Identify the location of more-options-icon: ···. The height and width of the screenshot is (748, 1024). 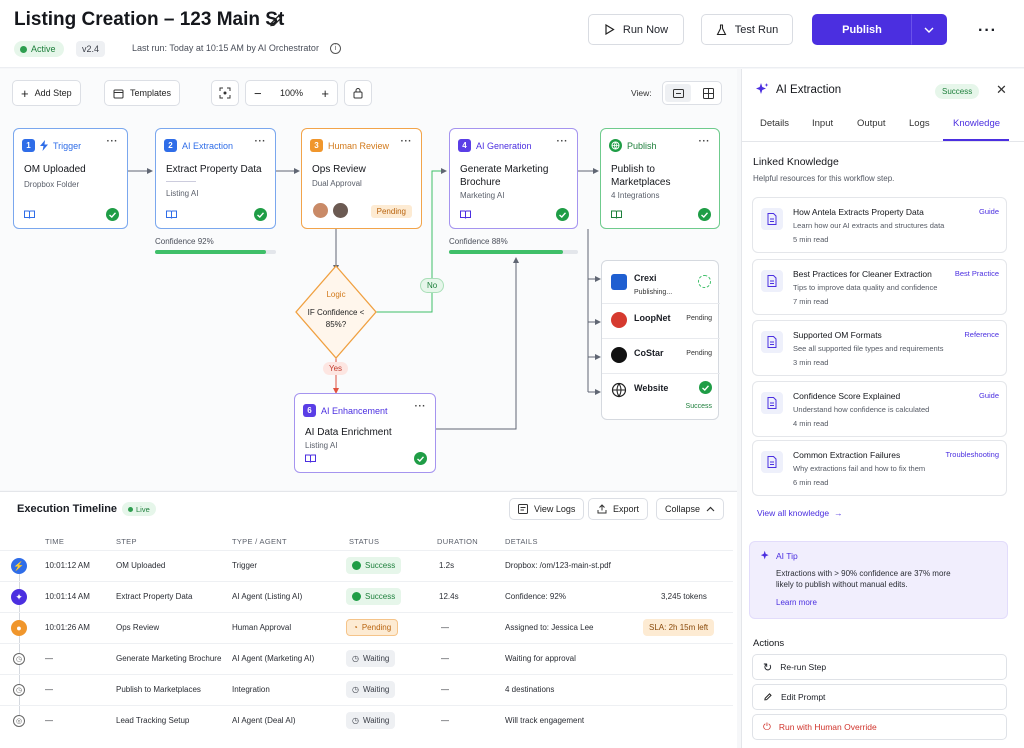
(987, 31).